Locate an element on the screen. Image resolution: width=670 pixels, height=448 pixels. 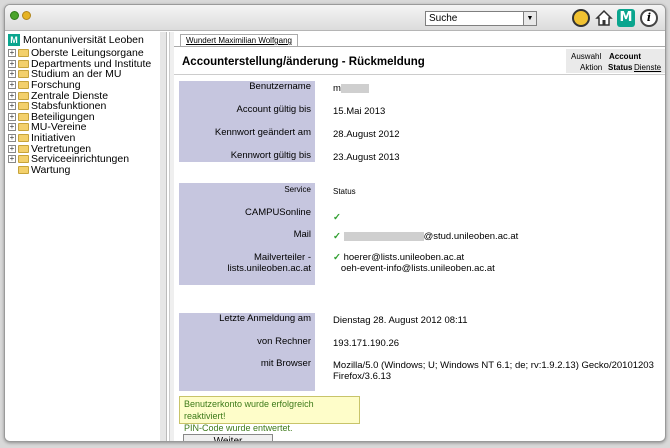
page-title: Accounterstellung/änderung - Rückmeldung is located at coordinates (303, 62).